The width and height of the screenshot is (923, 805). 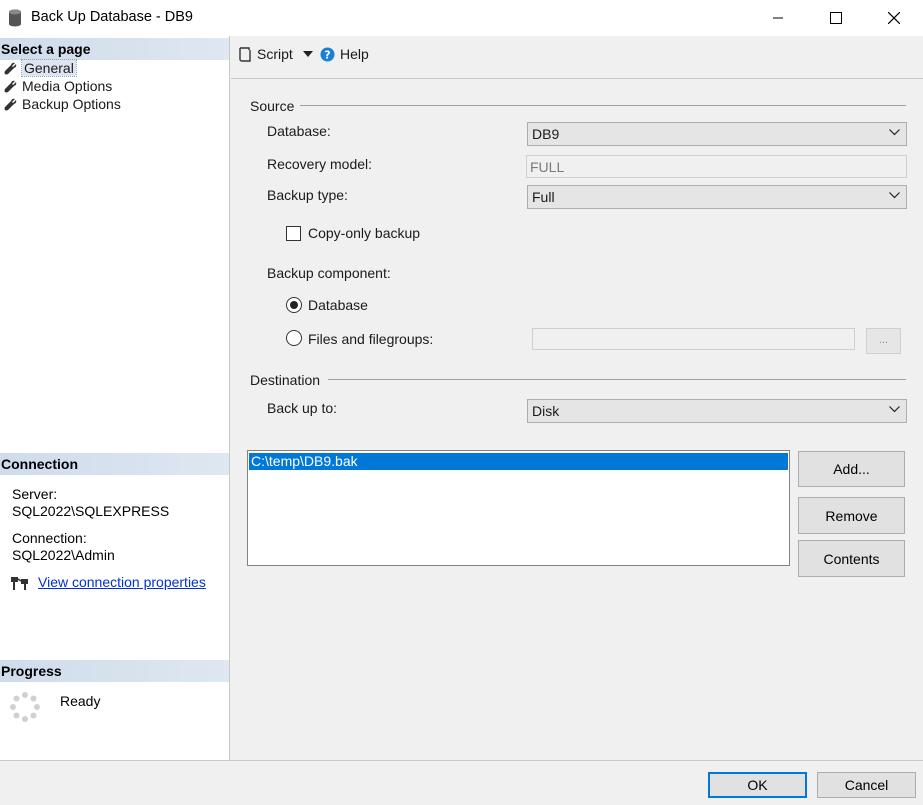 What do you see at coordinates (294, 338) in the screenshot?
I see `component-files-radio` at bounding box center [294, 338].